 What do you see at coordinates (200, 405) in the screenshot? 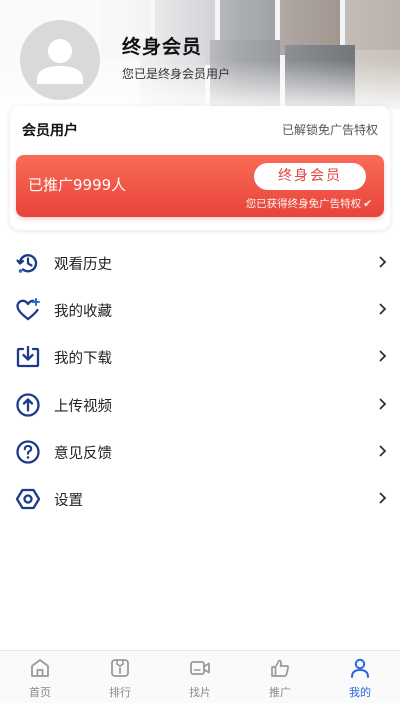
I see `menu-item-upload-video: 上传视频` at bounding box center [200, 405].